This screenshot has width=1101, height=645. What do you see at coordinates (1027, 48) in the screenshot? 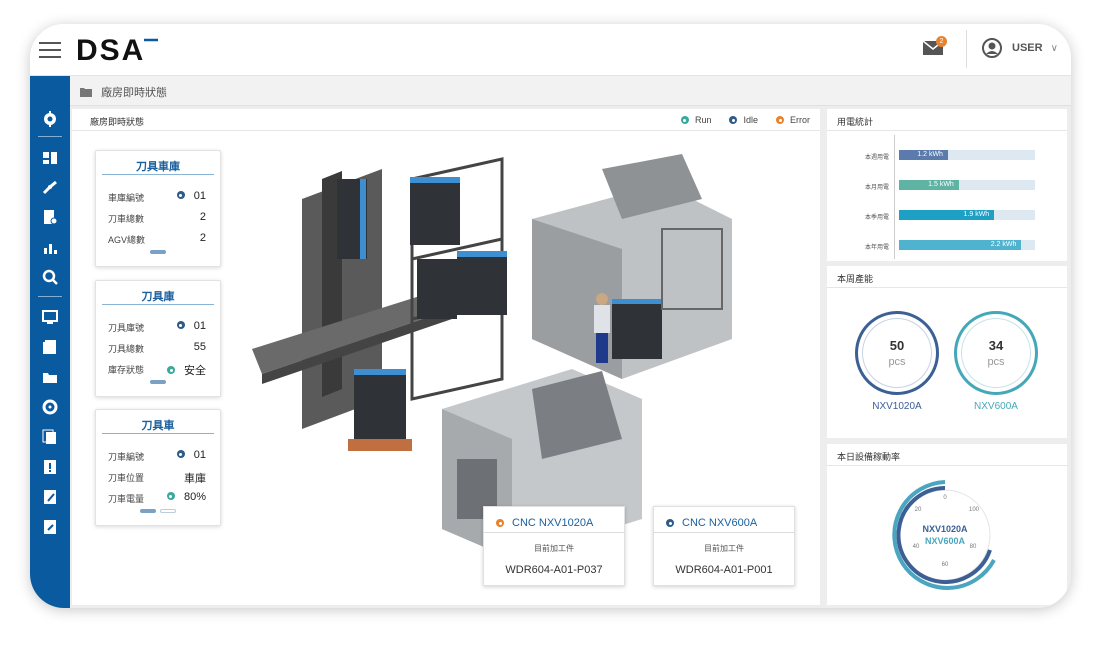
I see `user-name: USER` at bounding box center [1027, 48].